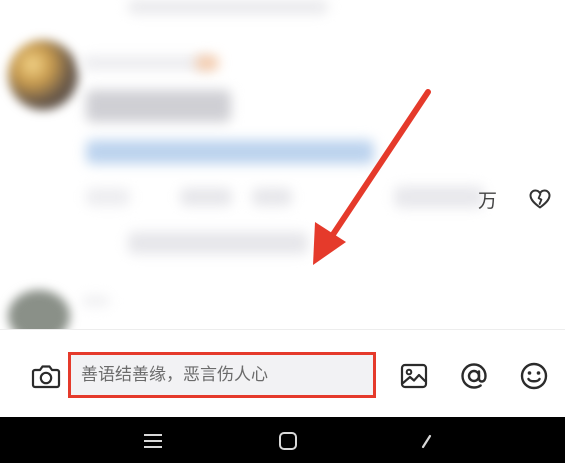 Image resolution: width=565 pixels, height=463 pixels. I want to click on user-badge, so click(207, 63).